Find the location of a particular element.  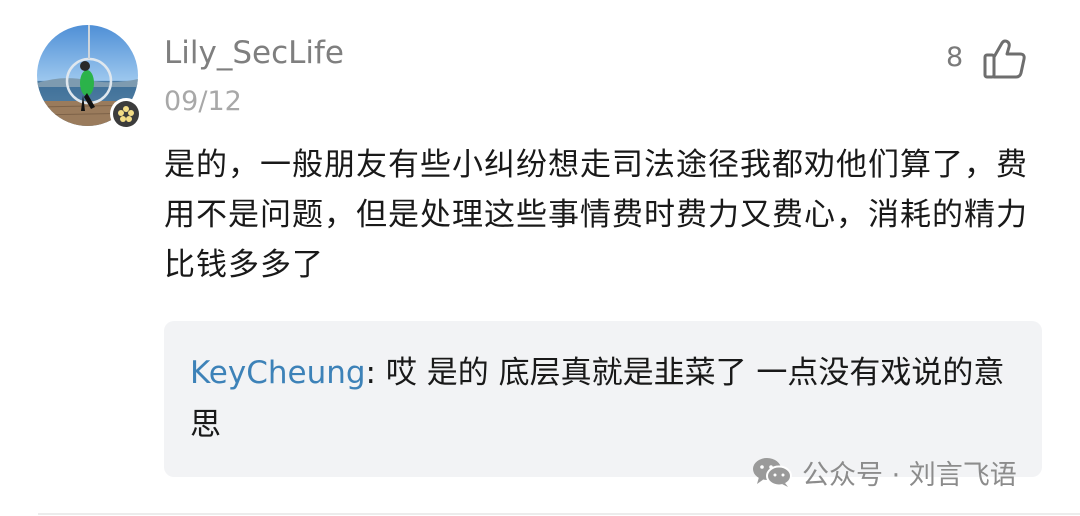

thumbs-up-icon is located at coordinates (1005, 59).